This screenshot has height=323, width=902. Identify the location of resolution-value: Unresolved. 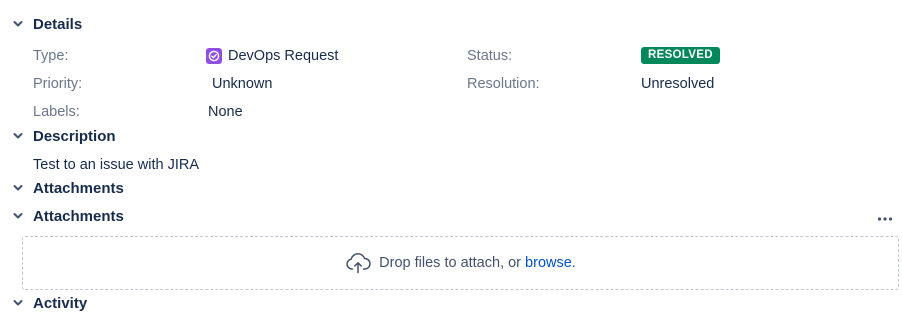
(678, 84).